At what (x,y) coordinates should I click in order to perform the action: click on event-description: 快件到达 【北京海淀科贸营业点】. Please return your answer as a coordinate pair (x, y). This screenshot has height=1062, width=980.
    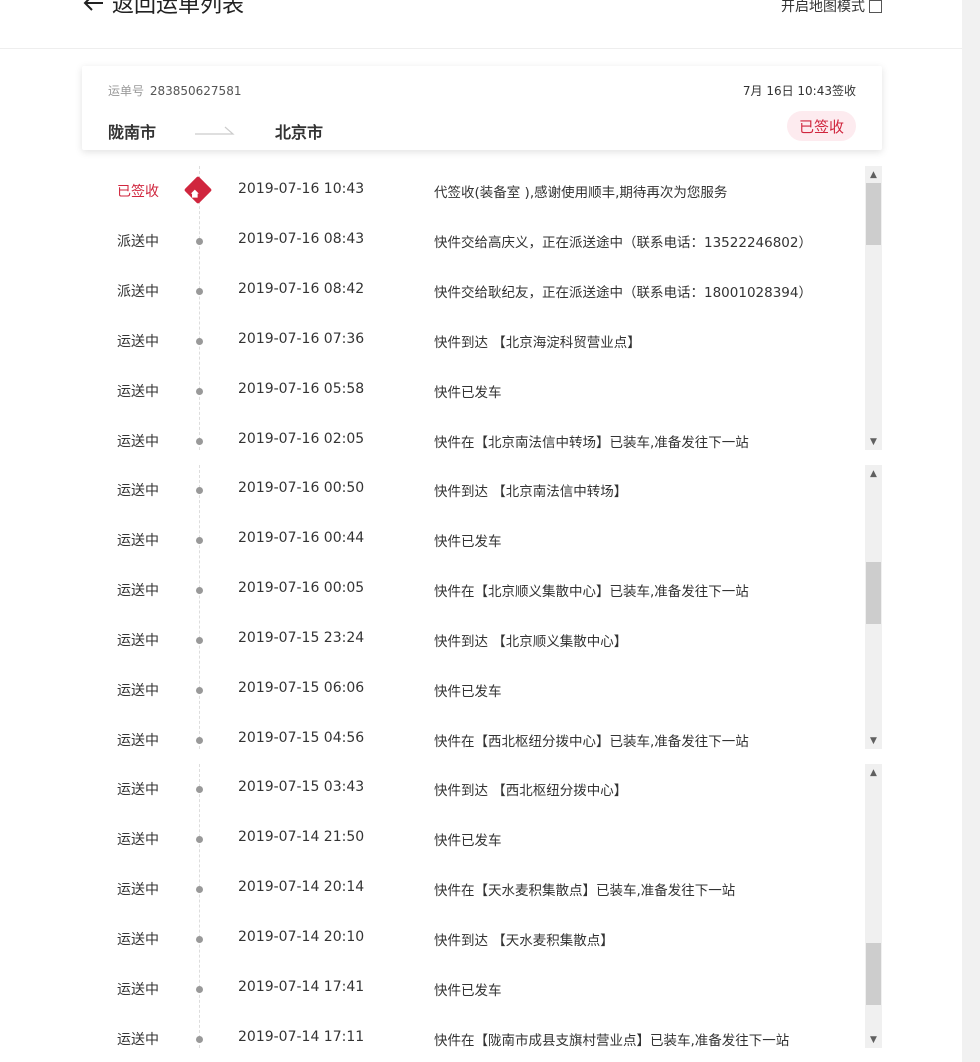
    Looking at the image, I should click on (537, 343).